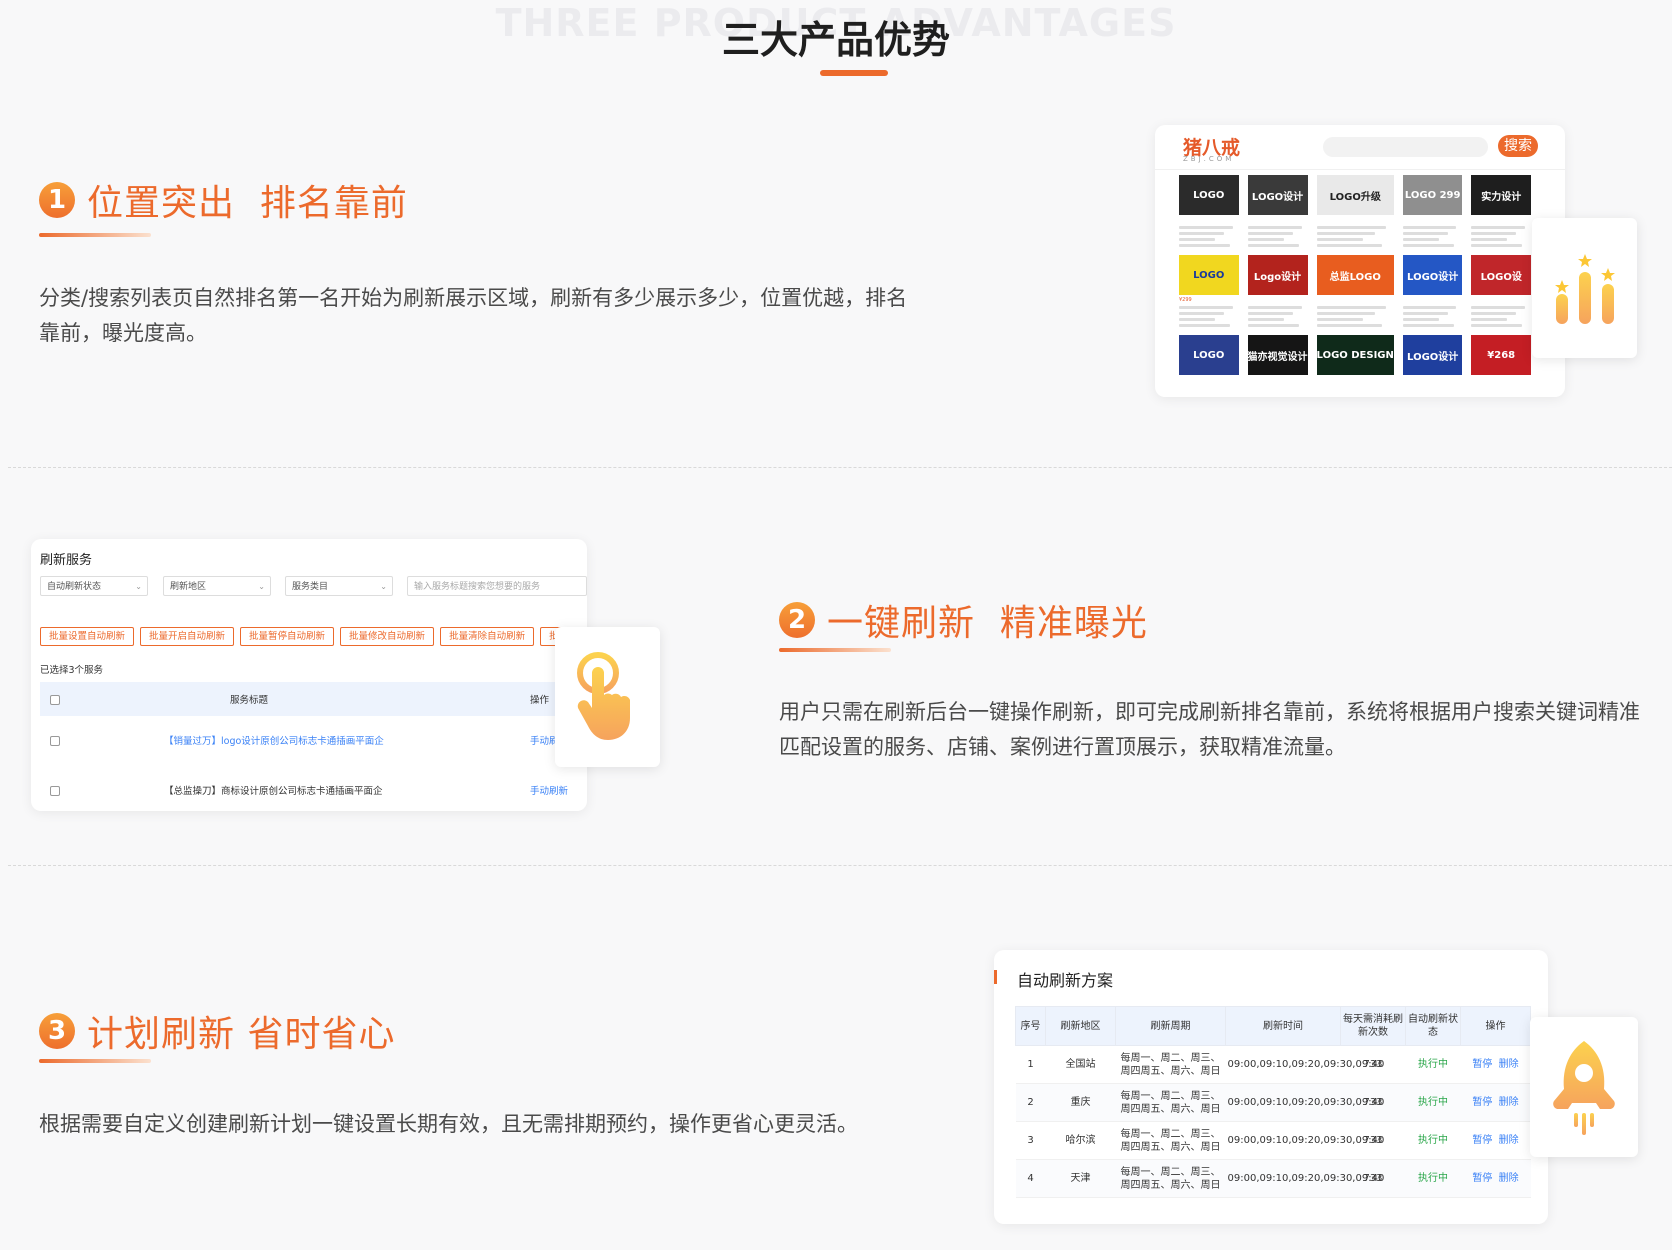  I want to click on service-thumb: 实力设计, so click(1501, 211).